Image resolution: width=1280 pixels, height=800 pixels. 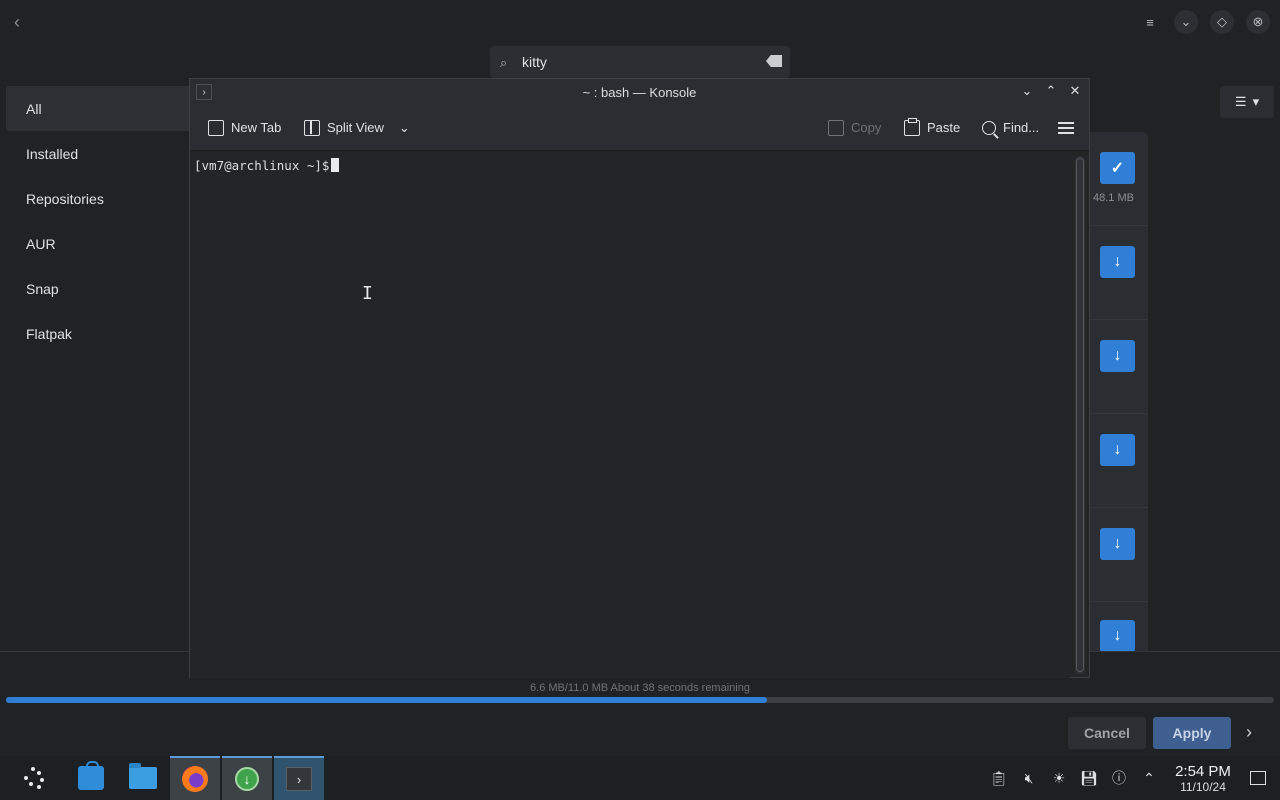 What do you see at coordinates (42, 288) in the screenshot?
I see `sidebar-item-label: Snap` at bounding box center [42, 288].